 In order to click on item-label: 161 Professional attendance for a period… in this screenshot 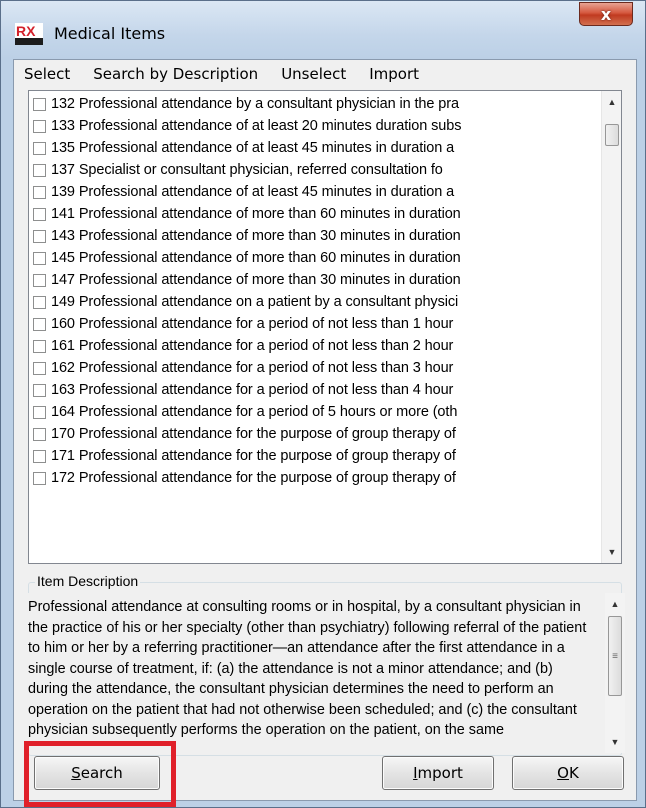, I will do `click(252, 346)`.